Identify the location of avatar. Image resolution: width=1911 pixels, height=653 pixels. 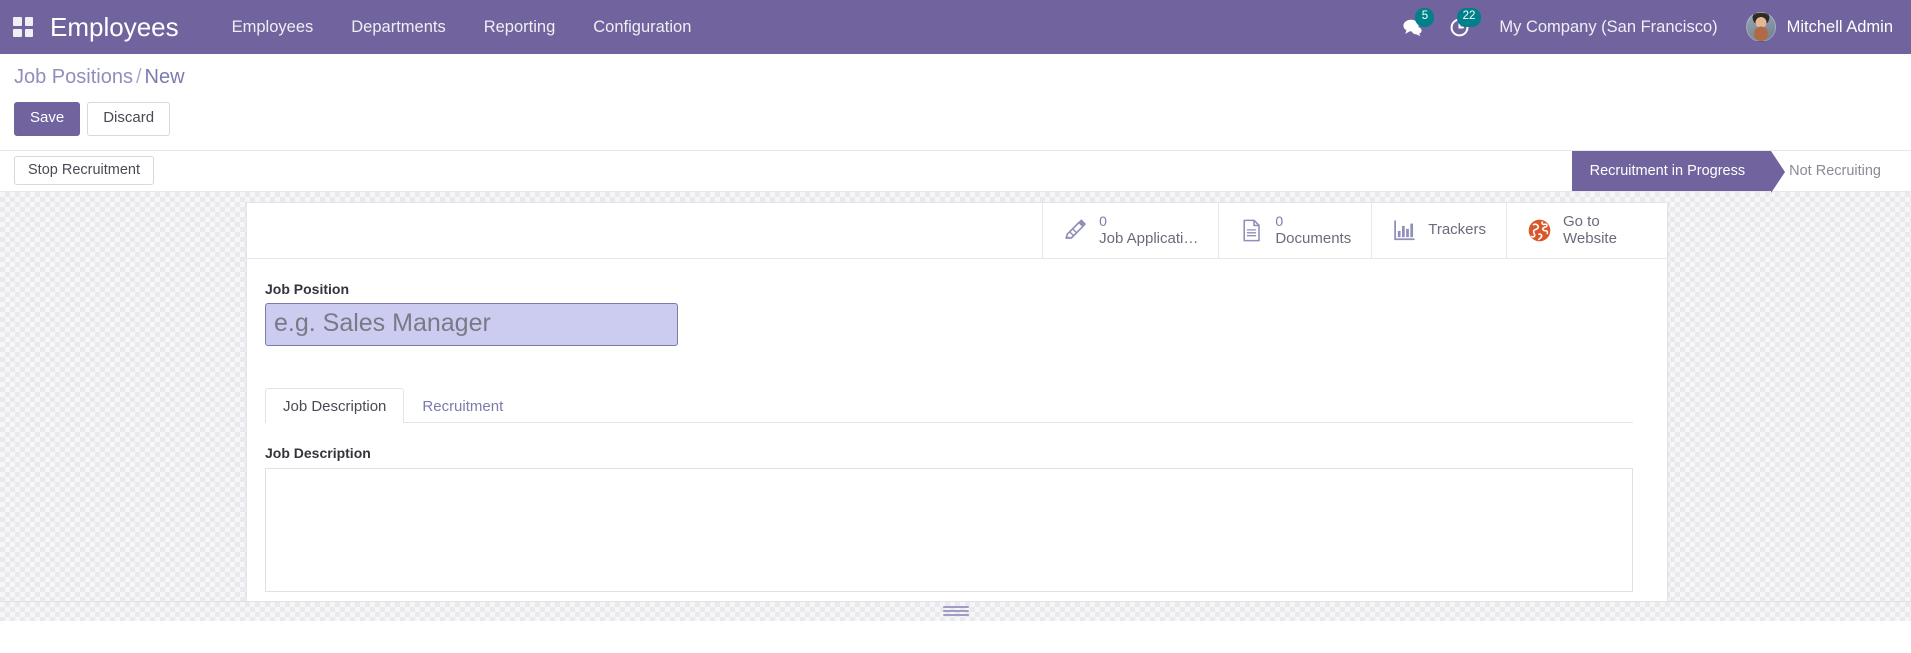
(1760, 27).